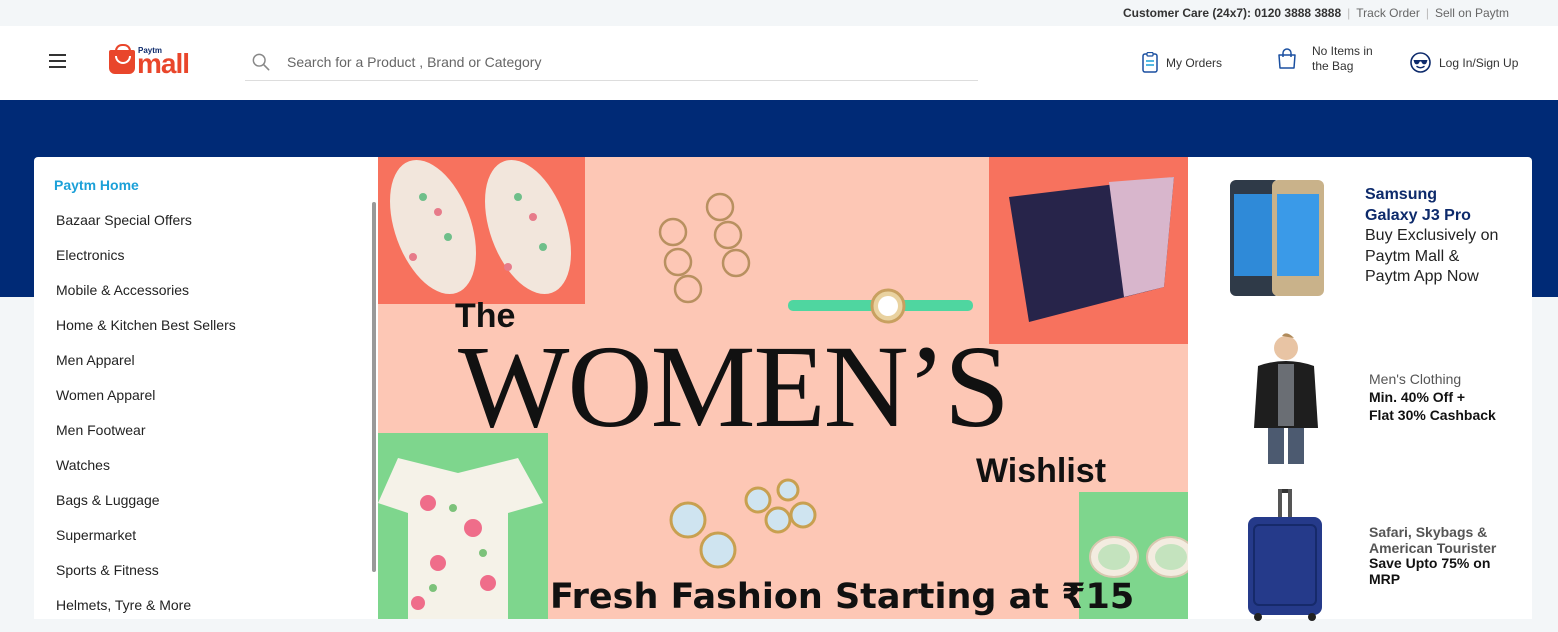  Describe the element at coordinates (1418, 215) in the screenshot. I see `promo1-title-line2: Galaxy J3 Pro` at that location.